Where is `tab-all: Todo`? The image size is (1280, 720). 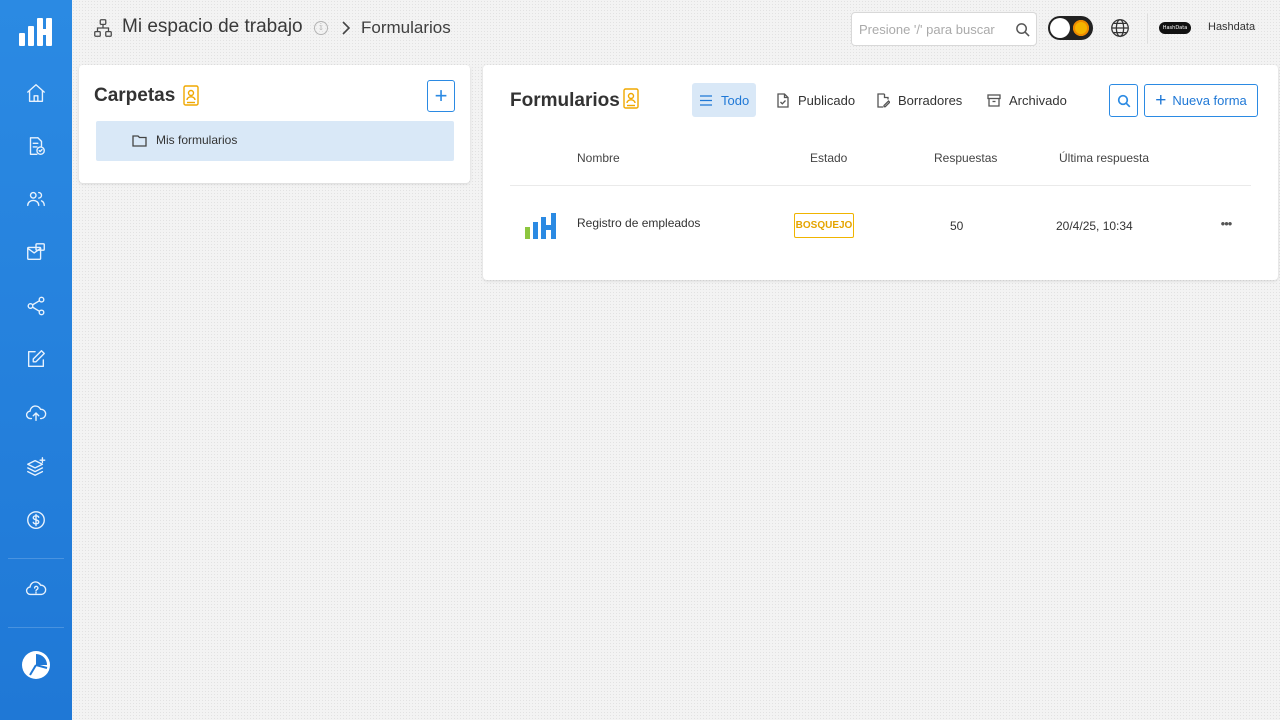
tab-all: Todo is located at coordinates (724, 100).